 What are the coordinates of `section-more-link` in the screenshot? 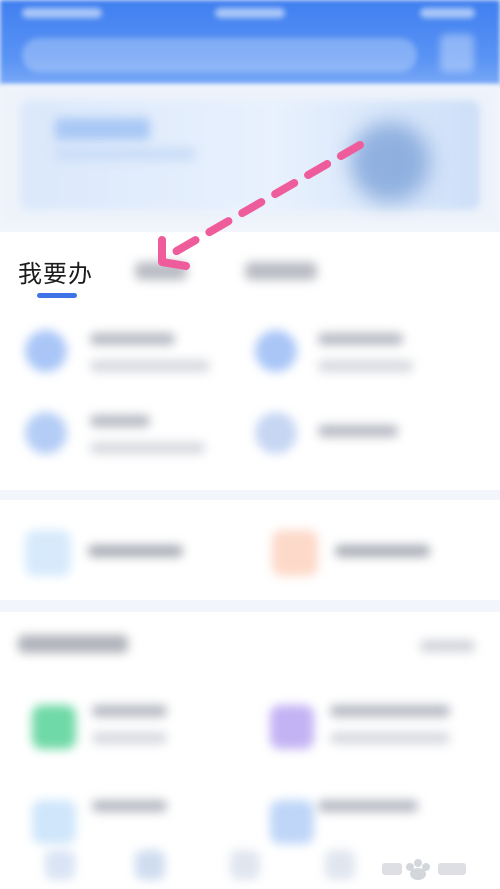 It's located at (447, 646).